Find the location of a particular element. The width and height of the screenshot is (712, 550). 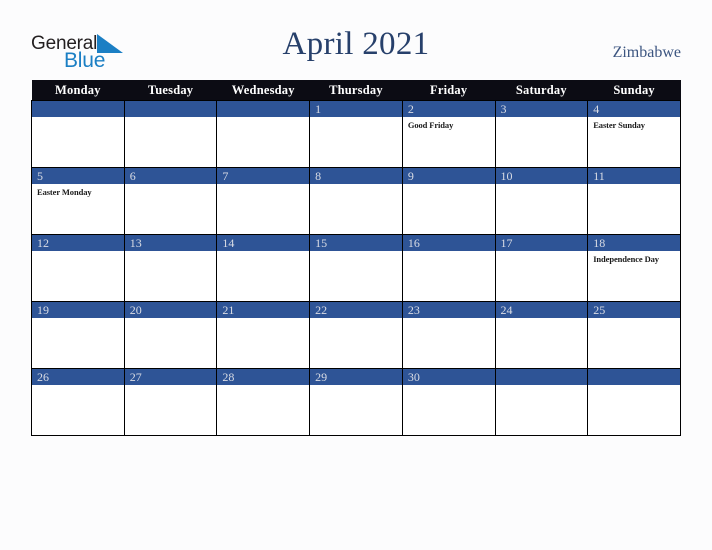

day-number: 28 is located at coordinates (263, 377).